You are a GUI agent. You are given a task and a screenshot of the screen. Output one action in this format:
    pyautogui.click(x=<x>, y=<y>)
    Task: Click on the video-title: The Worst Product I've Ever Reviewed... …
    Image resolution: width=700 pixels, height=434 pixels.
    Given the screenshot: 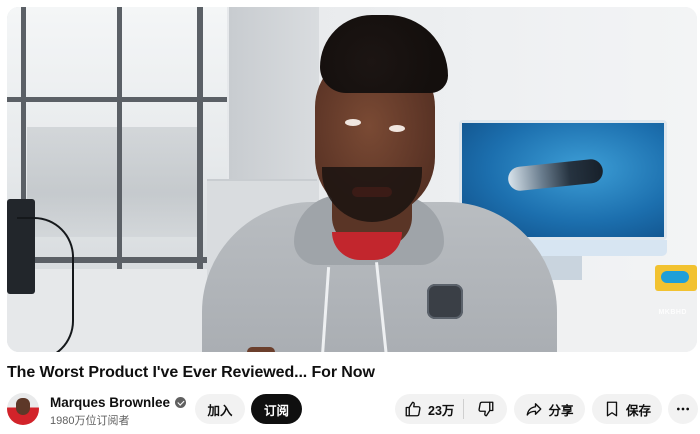 What is the action you would take?
    pyautogui.click(x=191, y=372)
    